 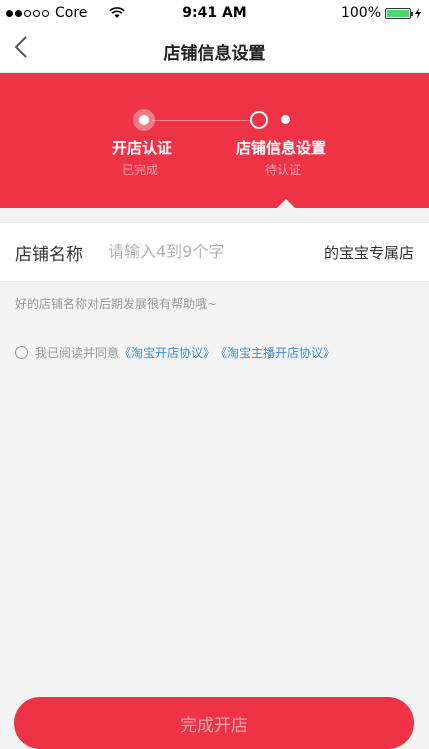 What do you see at coordinates (77, 353) in the screenshot?
I see `agreement-prefix: 我已阅读并同意` at bounding box center [77, 353].